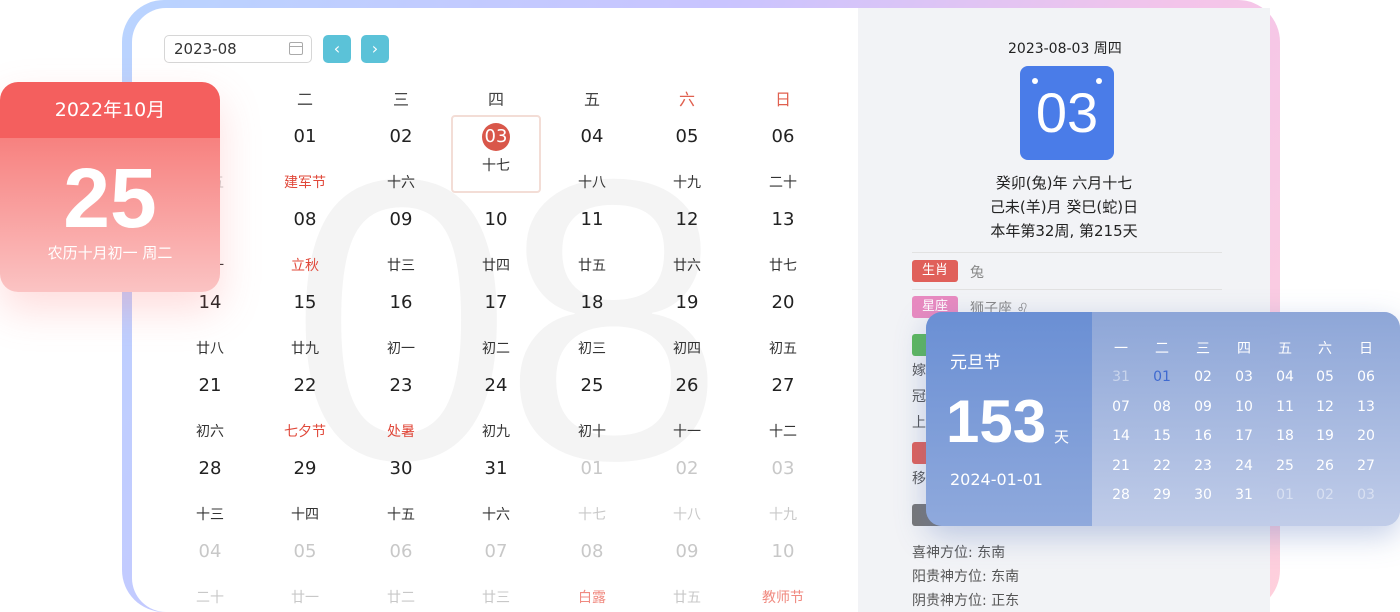  What do you see at coordinates (496, 486) in the screenshot?
I see `day-cell: 31 十六` at bounding box center [496, 486].